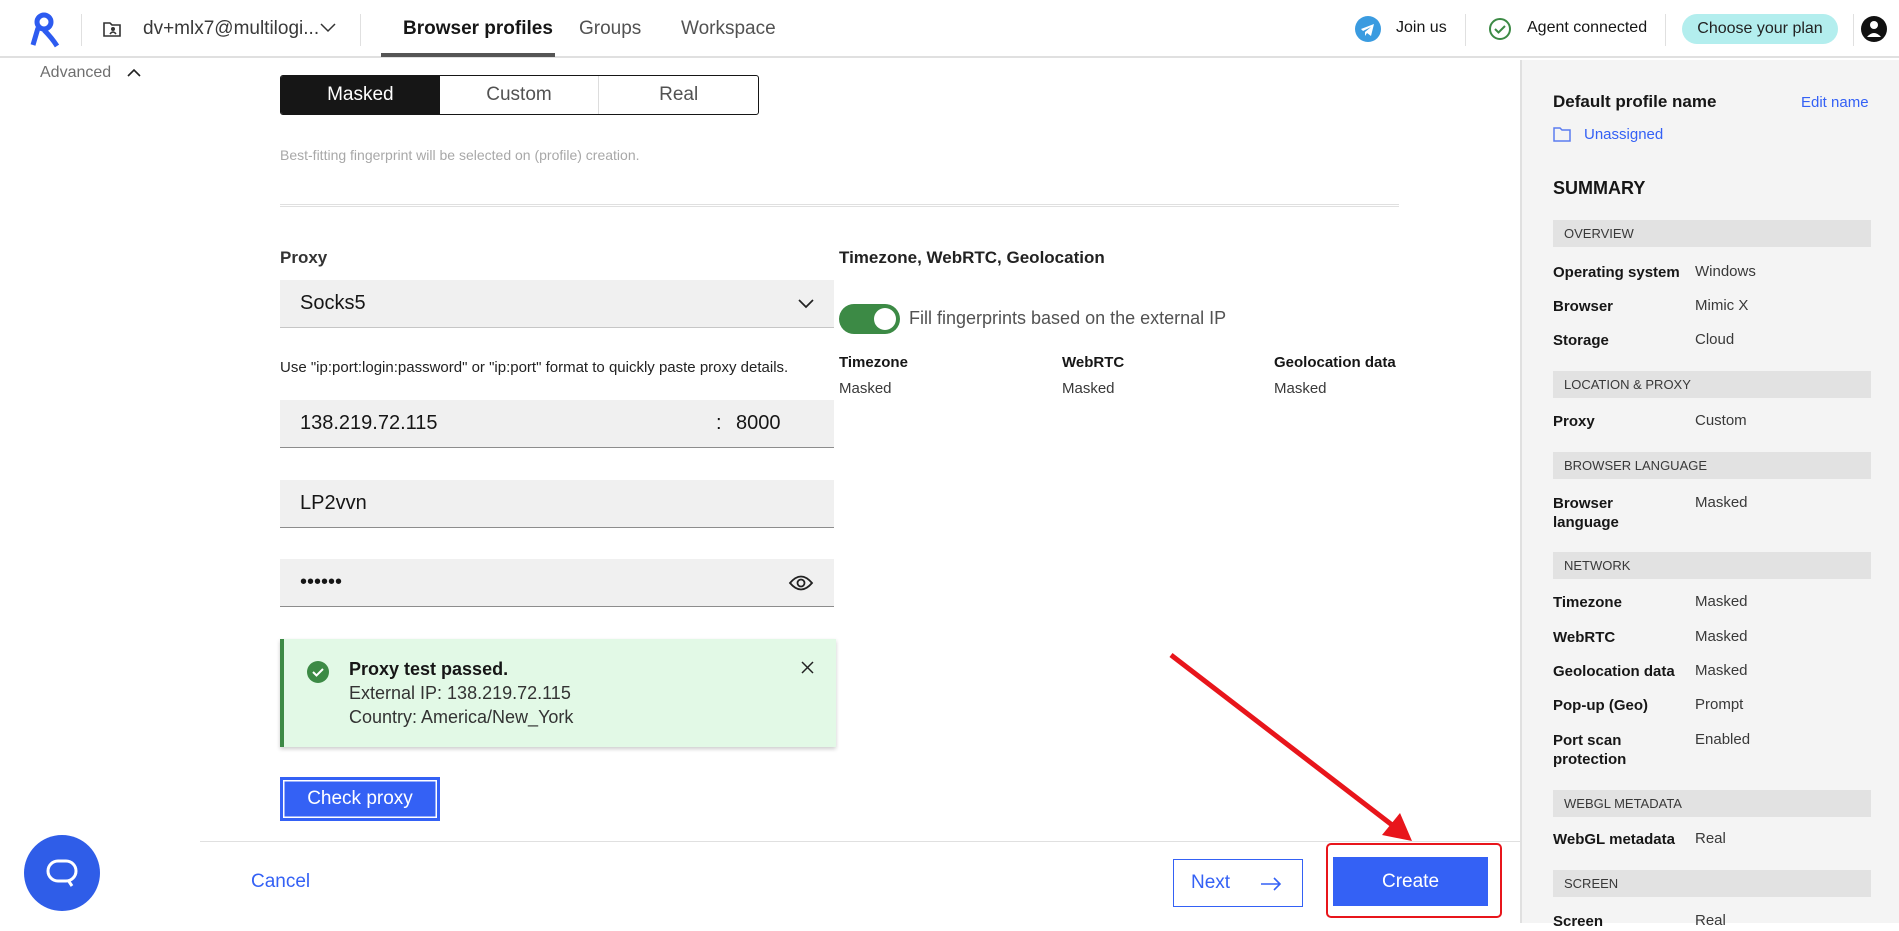 This screenshot has height=931, width=1899. What do you see at coordinates (1721, 502) in the screenshot?
I see `language-value: Masked` at bounding box center [1721, 502].